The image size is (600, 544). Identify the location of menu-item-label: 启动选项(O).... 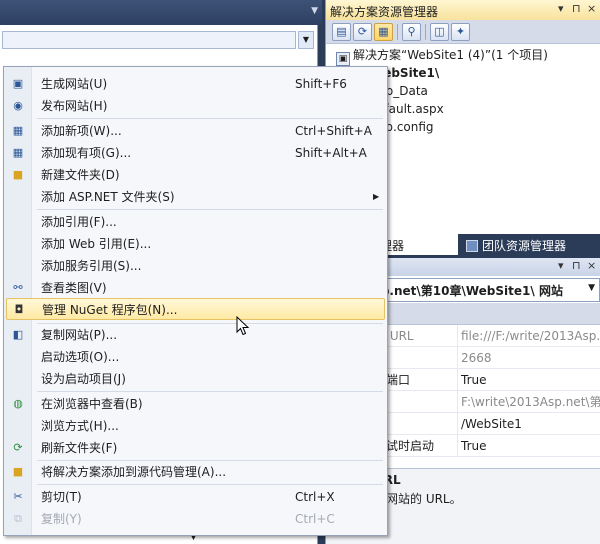
(80, 357).